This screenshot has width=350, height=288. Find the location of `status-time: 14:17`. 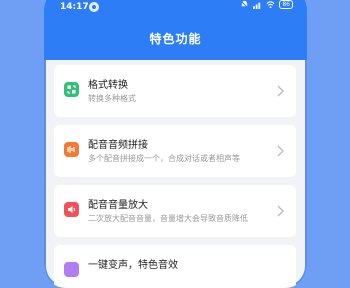

status-time: 14:17 is located at coordinates (74, 7).